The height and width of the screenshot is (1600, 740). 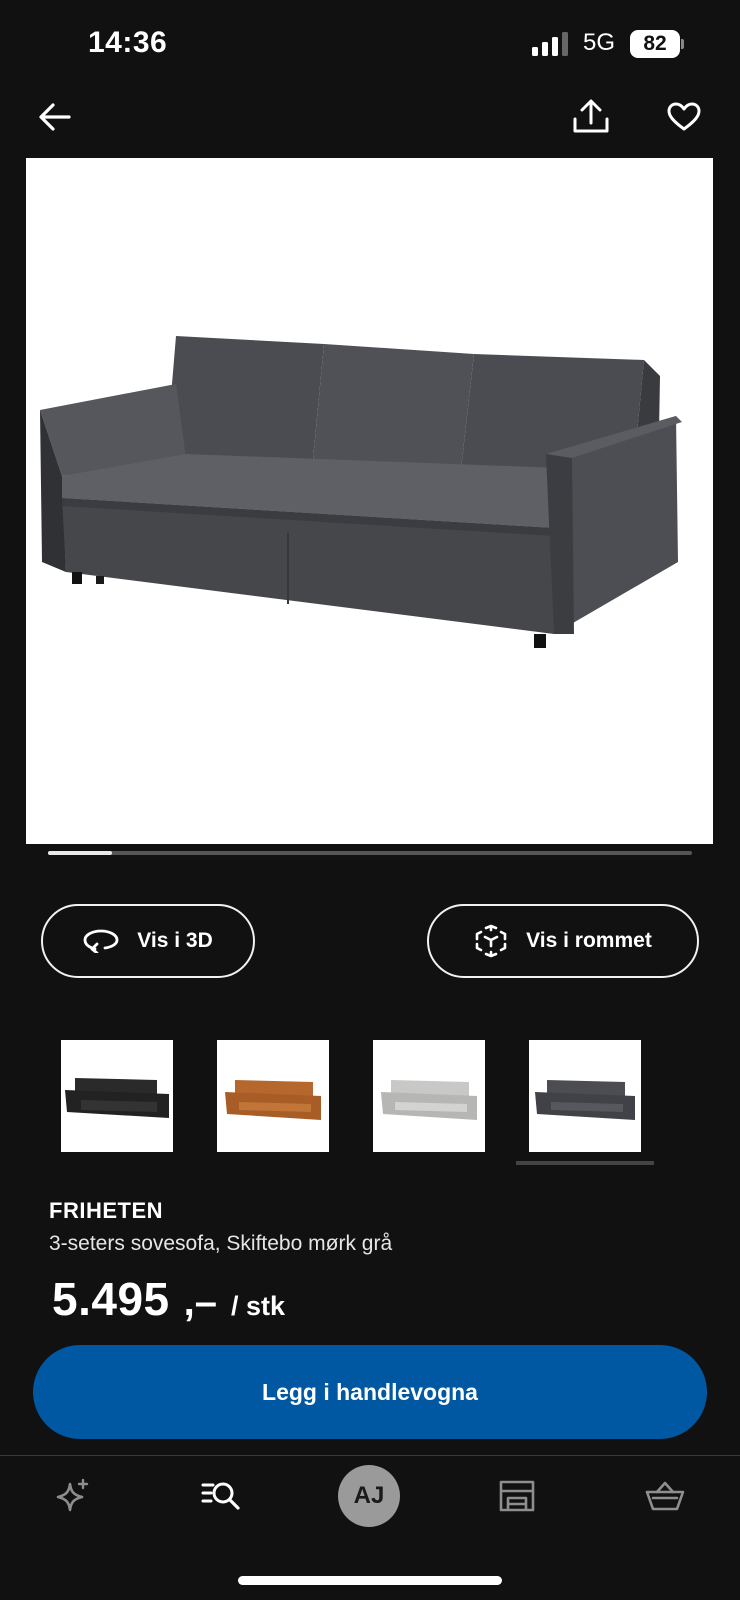 I want to click on view-3d-button: Vis i 3D, so click(x=148, y=941).